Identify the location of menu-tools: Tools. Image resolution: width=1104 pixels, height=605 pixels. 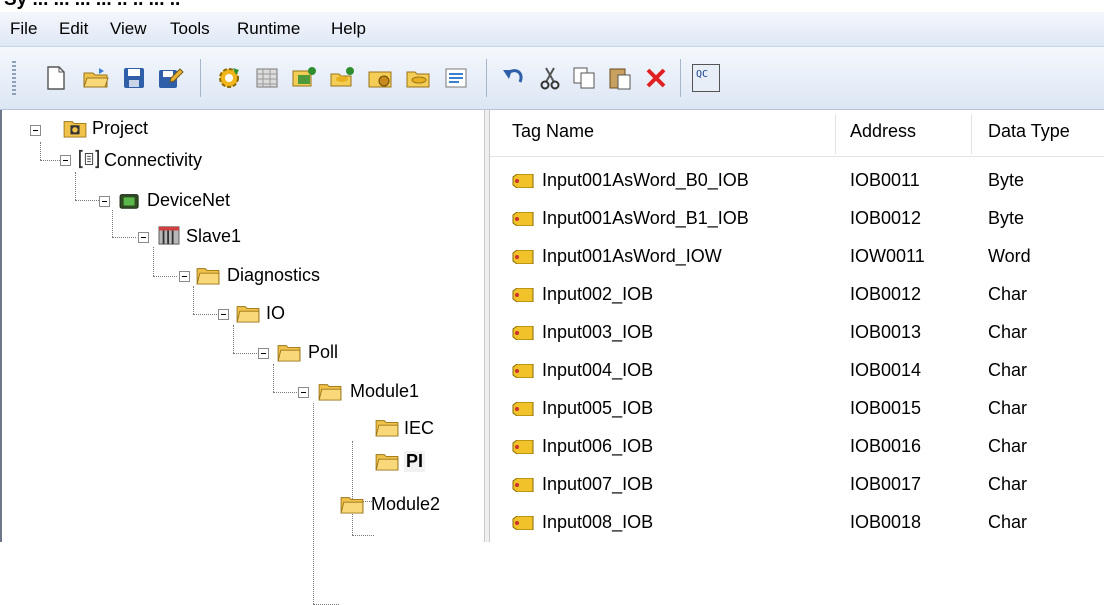
(190, 29).